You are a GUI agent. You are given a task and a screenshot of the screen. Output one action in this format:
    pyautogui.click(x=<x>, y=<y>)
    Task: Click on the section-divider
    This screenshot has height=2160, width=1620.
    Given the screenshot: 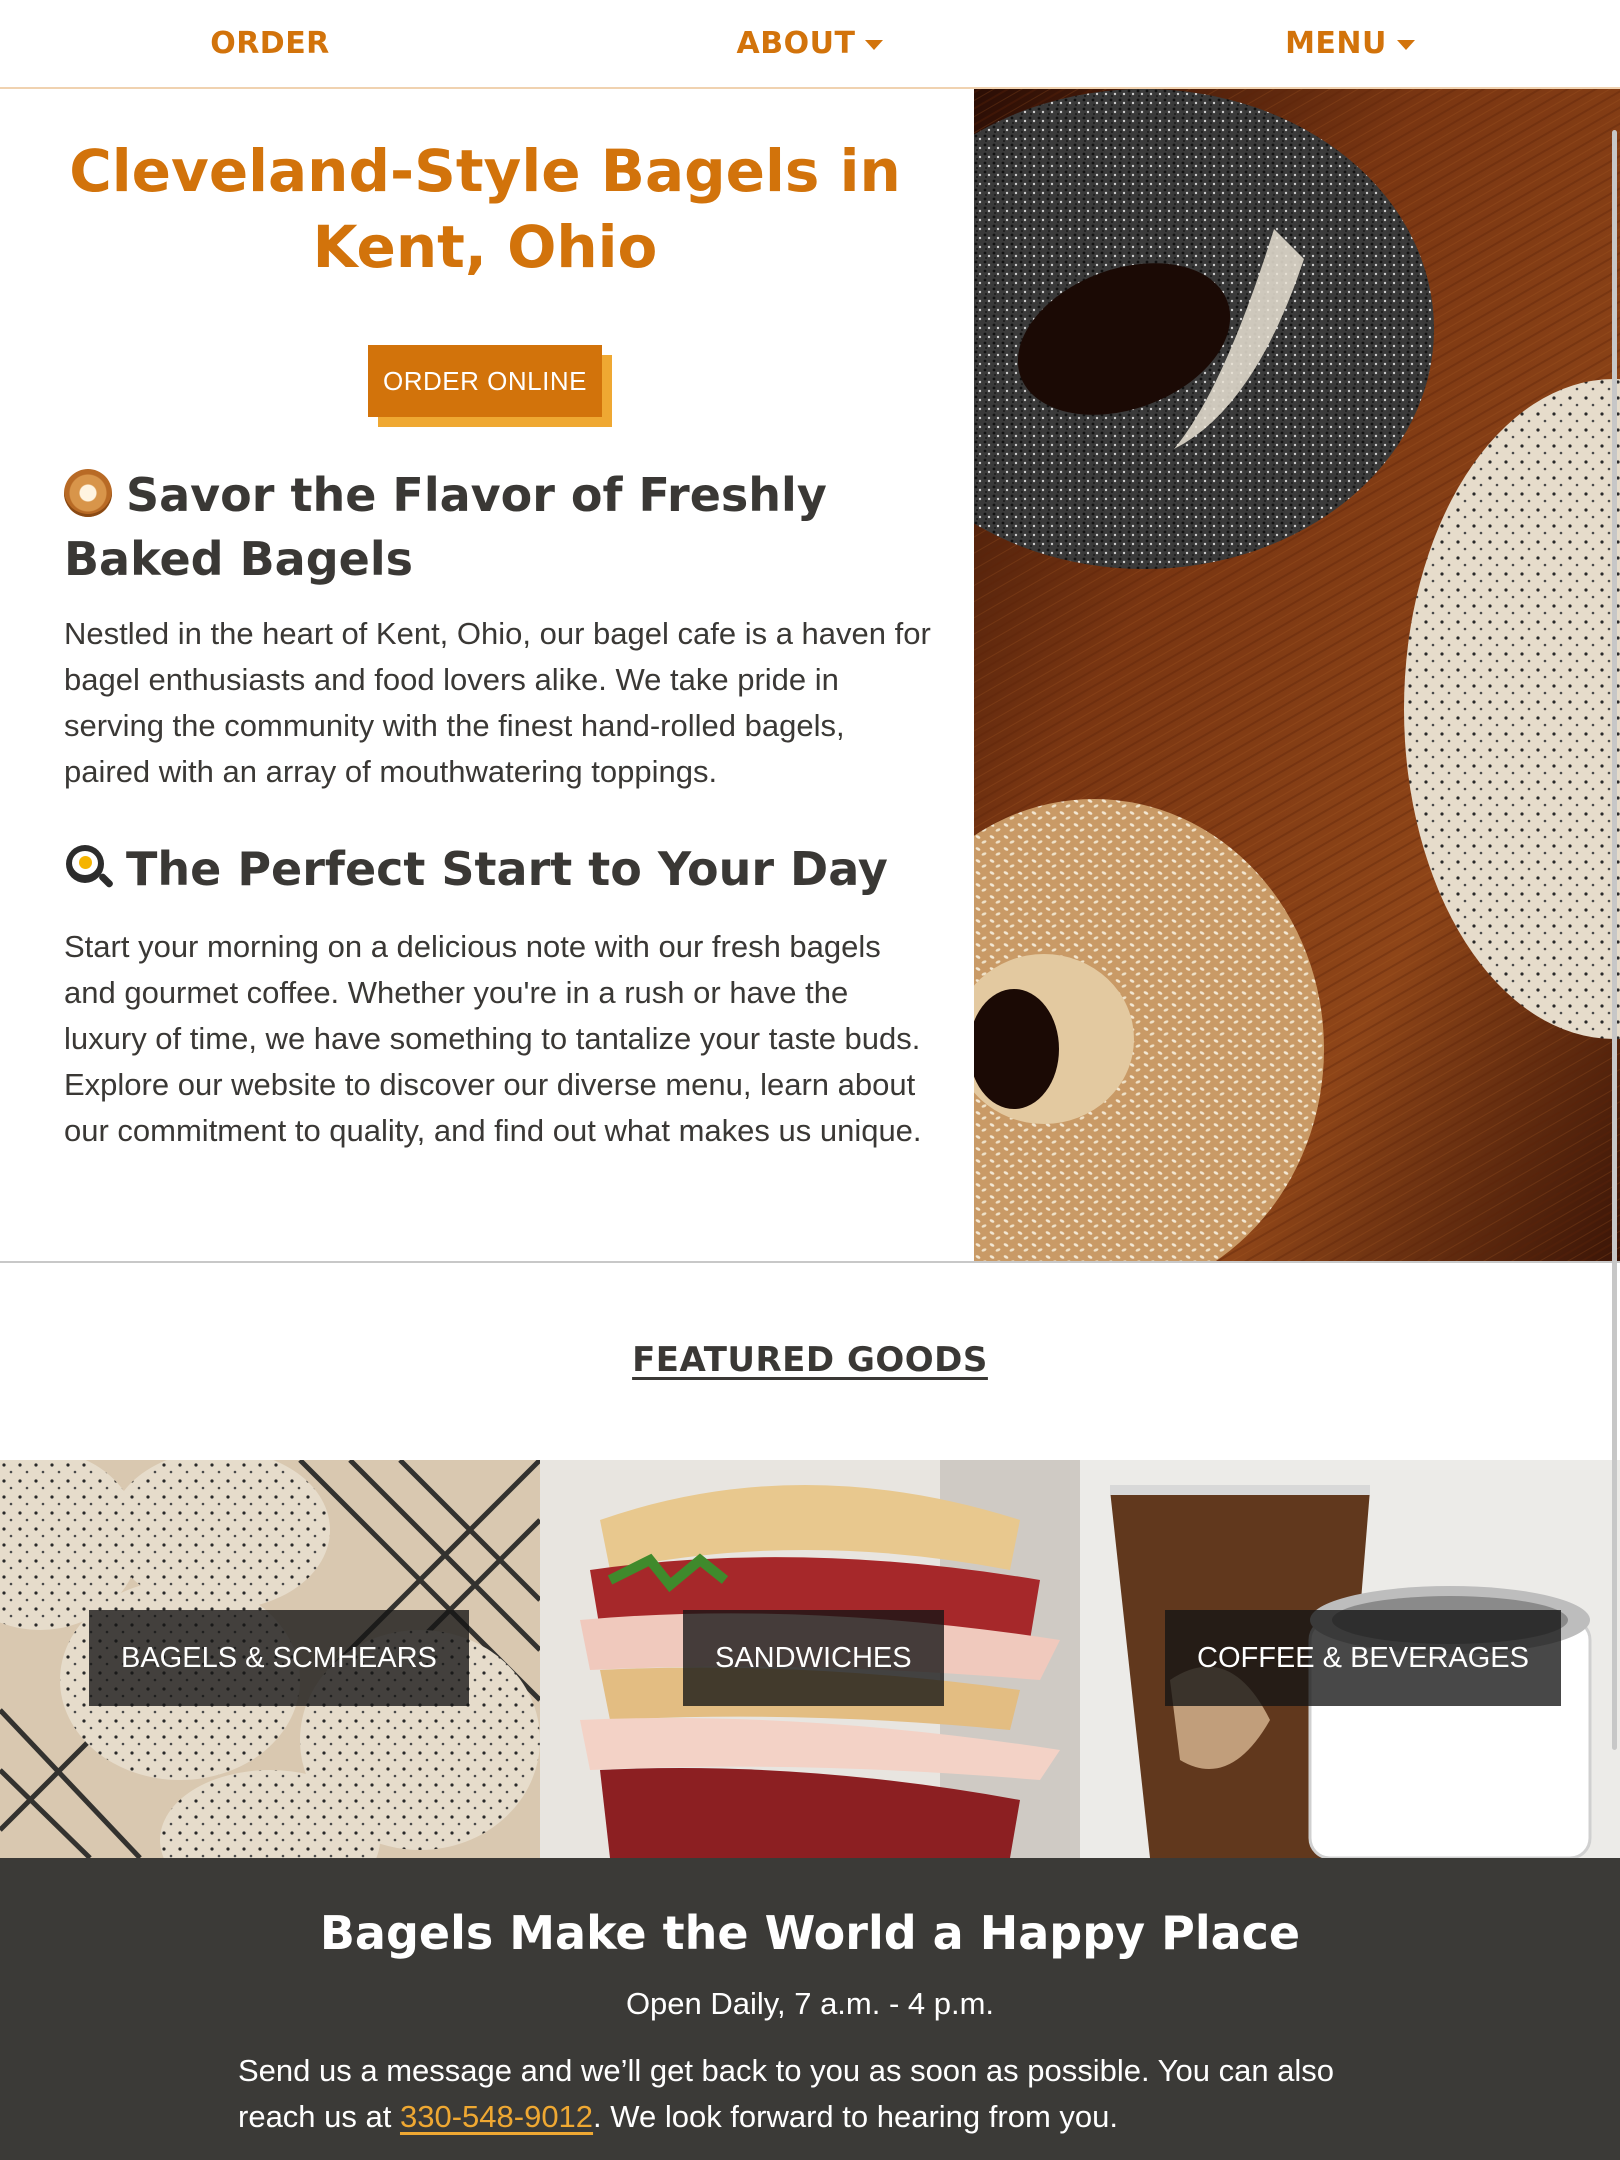 What is the action you would take?
    pyautogui.click(x=810, y=1262)
    